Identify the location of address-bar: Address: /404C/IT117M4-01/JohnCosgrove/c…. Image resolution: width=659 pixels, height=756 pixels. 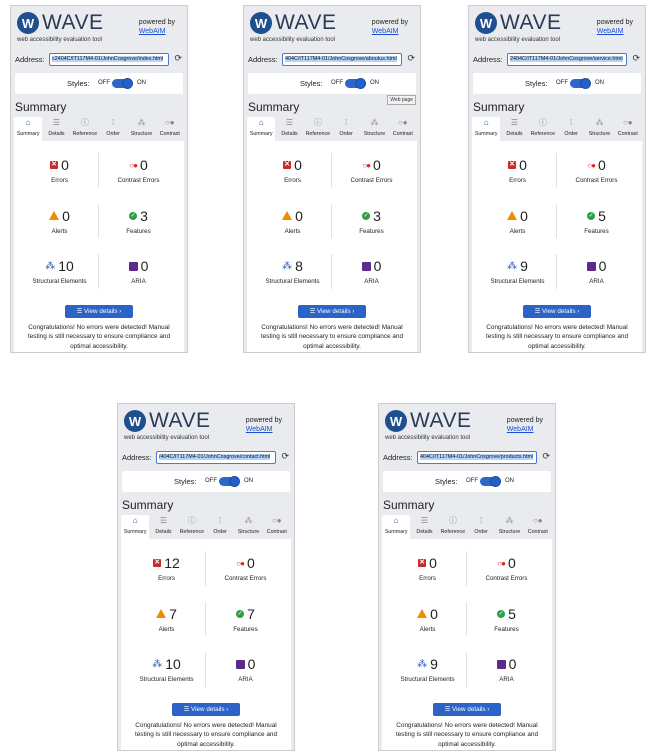
(206, 458).